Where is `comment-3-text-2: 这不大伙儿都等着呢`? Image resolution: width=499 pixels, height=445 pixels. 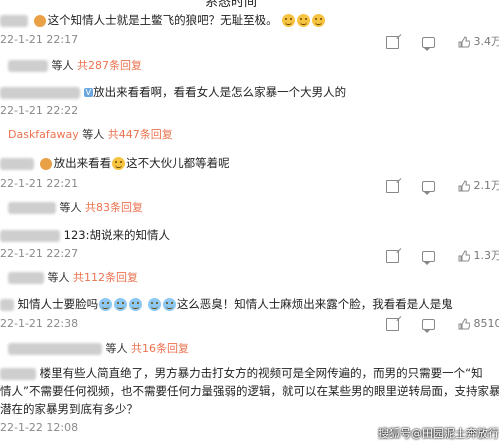 comment-3-text-2: 这不大伙儿都等着呢 is located at coordinates (178, 163).